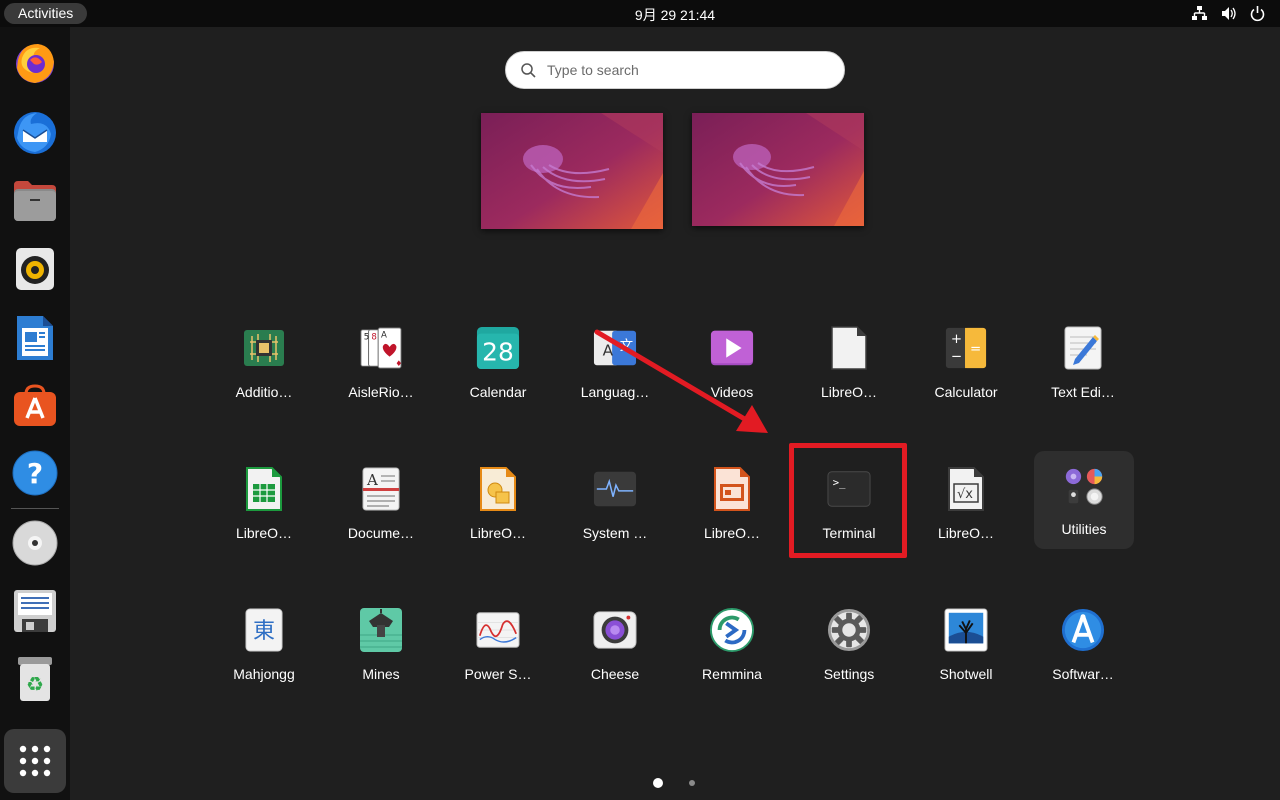  I want to click on app-mines: Mines, so click(381, 648).